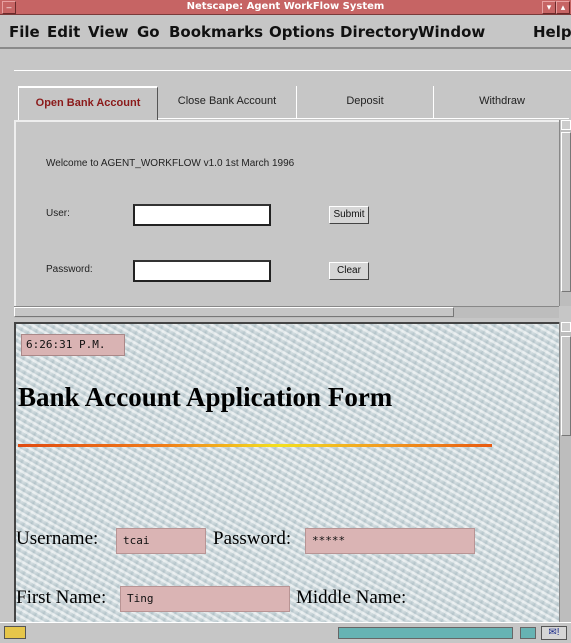 Image resolution: width=571 pixels, height=643 pixels. Describe the element at coordinates (379, 32) in the screenshot. I see `menu-directory: Directory` at that location.